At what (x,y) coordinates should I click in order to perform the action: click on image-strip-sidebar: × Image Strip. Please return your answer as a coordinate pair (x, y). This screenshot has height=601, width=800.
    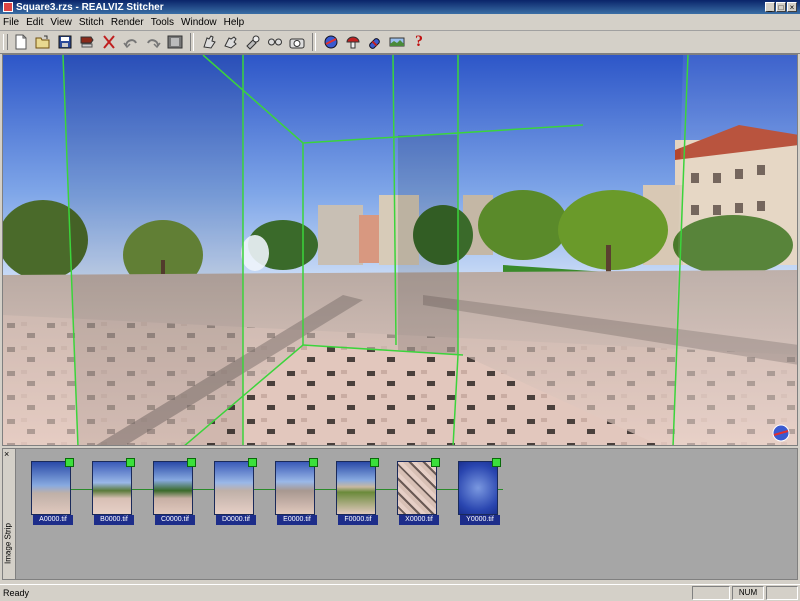
    Looking at the image, I should click on (9, 514).